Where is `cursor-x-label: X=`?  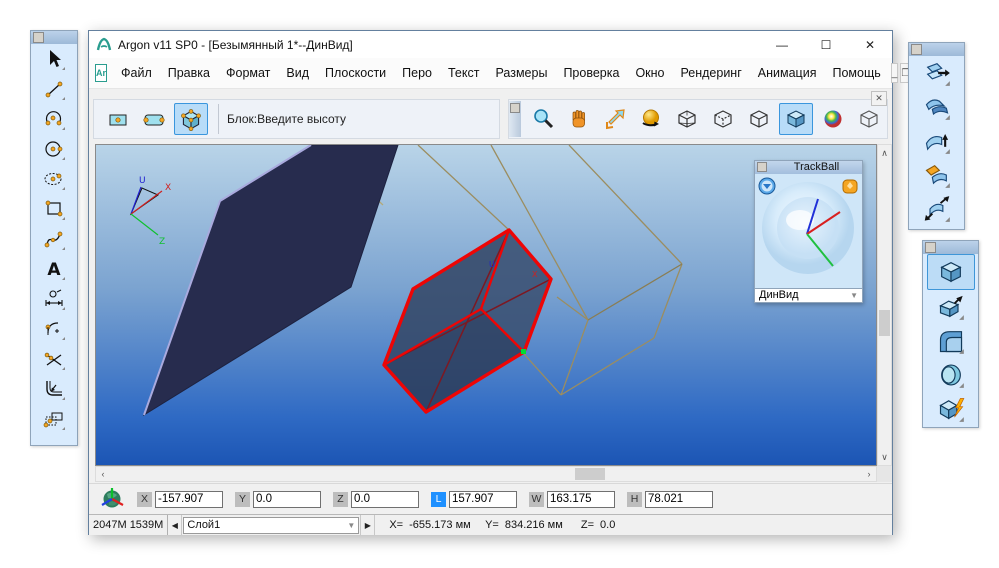
cursor-x-label: X= is located at coordinates (396, 525).